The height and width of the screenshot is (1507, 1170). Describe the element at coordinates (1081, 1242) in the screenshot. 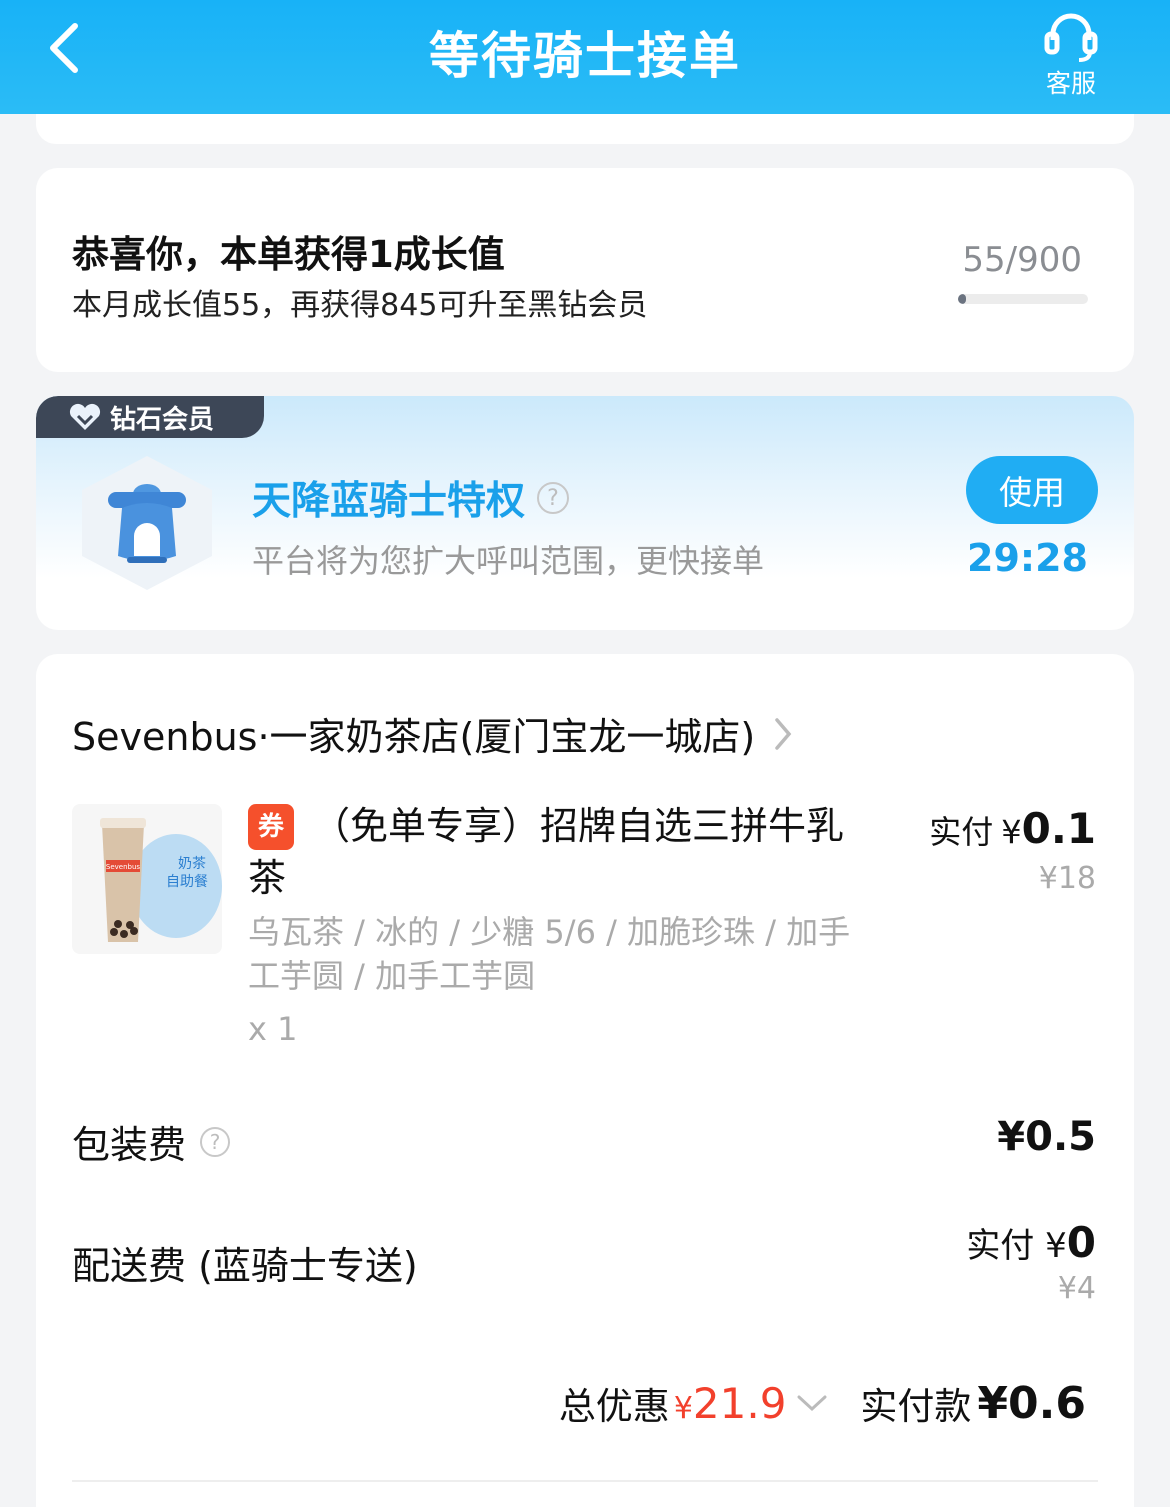

I see `delivery-paid-value: 0` at that location.